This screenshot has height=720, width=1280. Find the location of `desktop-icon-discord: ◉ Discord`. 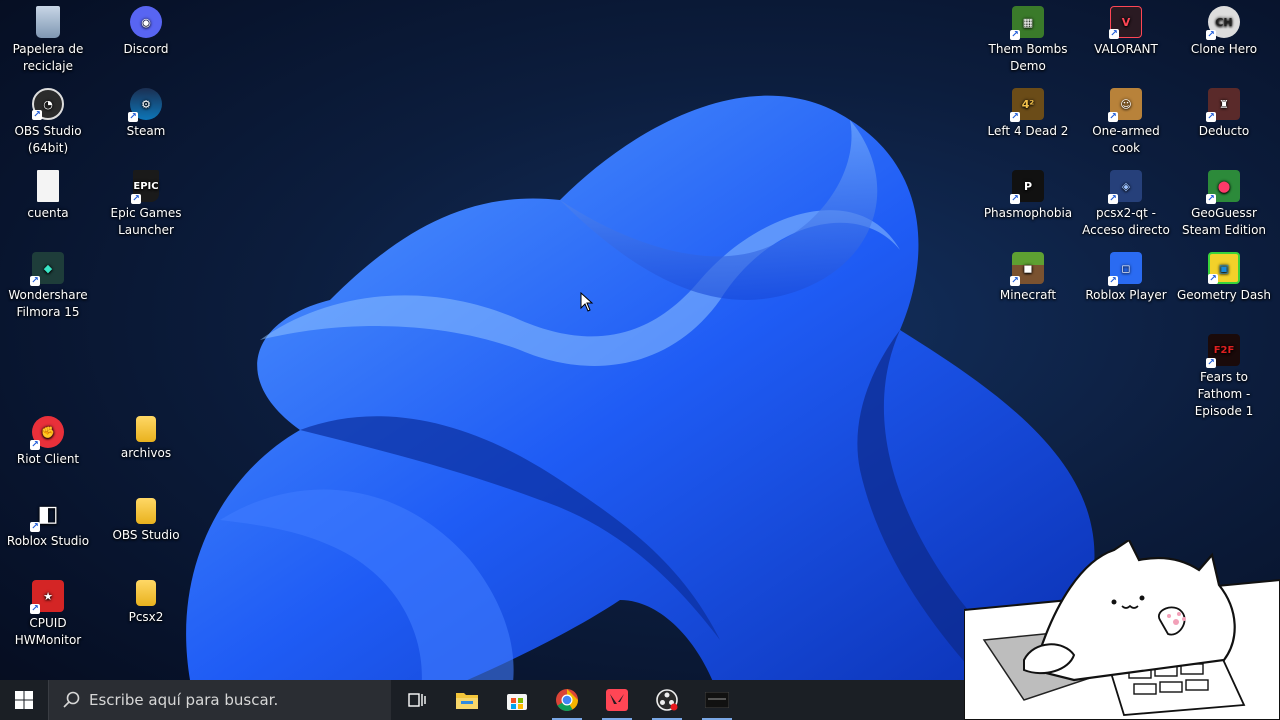

desktop-icon-discord: ◉ Discord is located at coordinates (146, 30).